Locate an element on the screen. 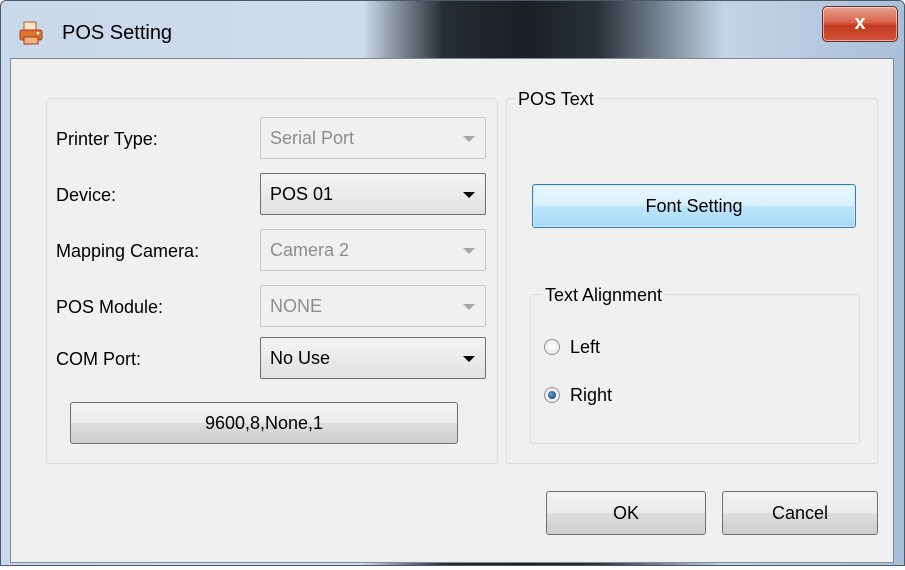 The image size is (905, 570). align-right-radio is located at coordinates (552, 395).